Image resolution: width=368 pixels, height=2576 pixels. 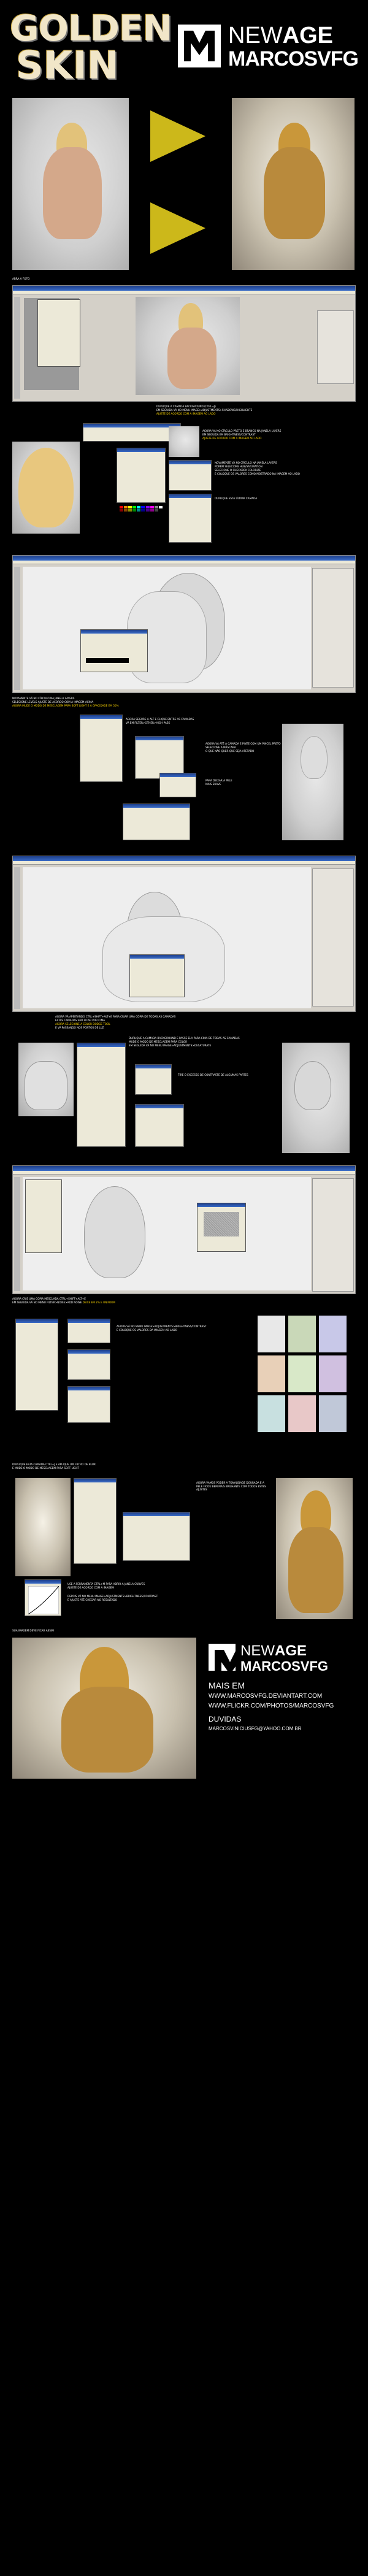 I want to click on footer-link-deviantart: WWW.MARCOSVFG.DEVIANTART.COM, so click(x=265, y=1696).